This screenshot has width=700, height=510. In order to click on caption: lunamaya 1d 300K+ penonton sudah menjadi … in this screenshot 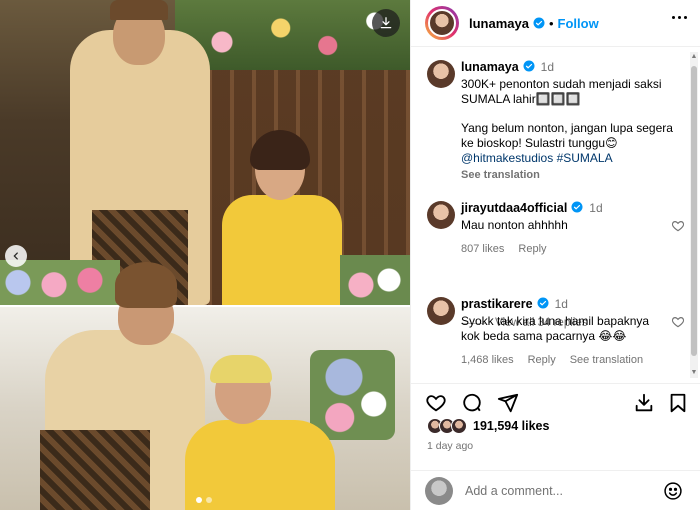, I will do `click(556, 121)`.